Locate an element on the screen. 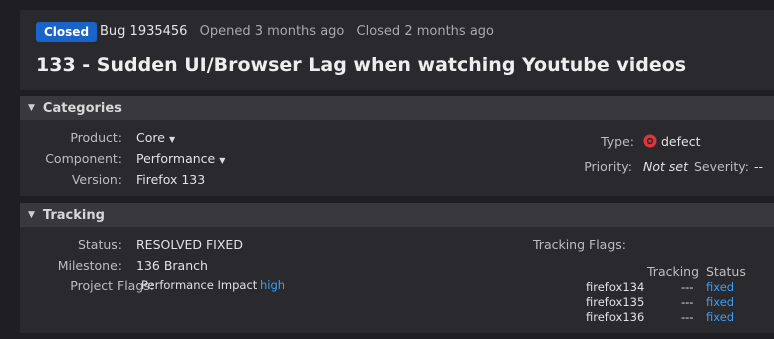 The height and width of the screenshot is (339, 774). type-field: defect is located at coordinates (672, 141).